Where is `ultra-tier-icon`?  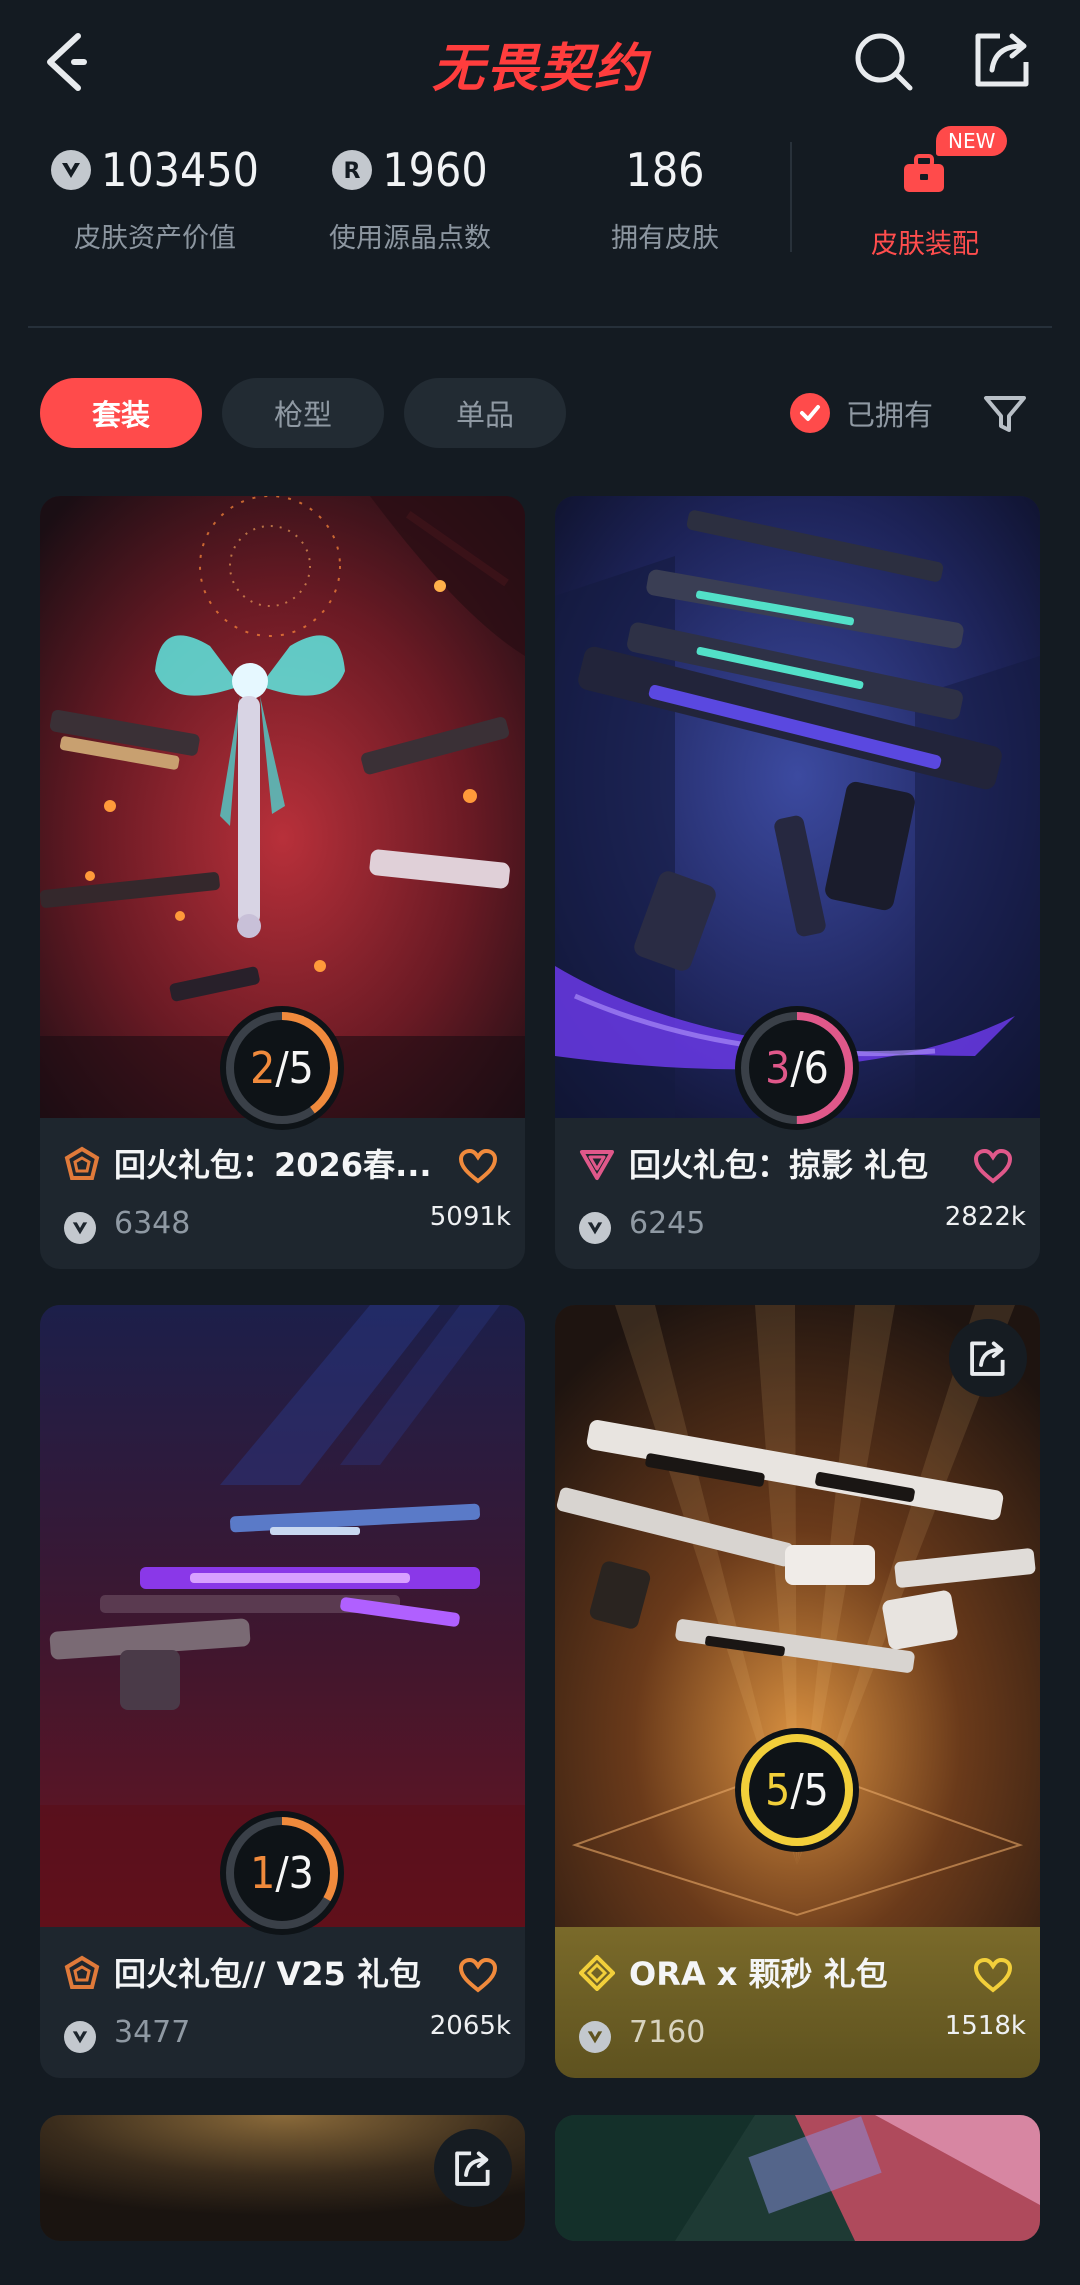 ultra-tier-icon is located at coordinates (597, 1973).